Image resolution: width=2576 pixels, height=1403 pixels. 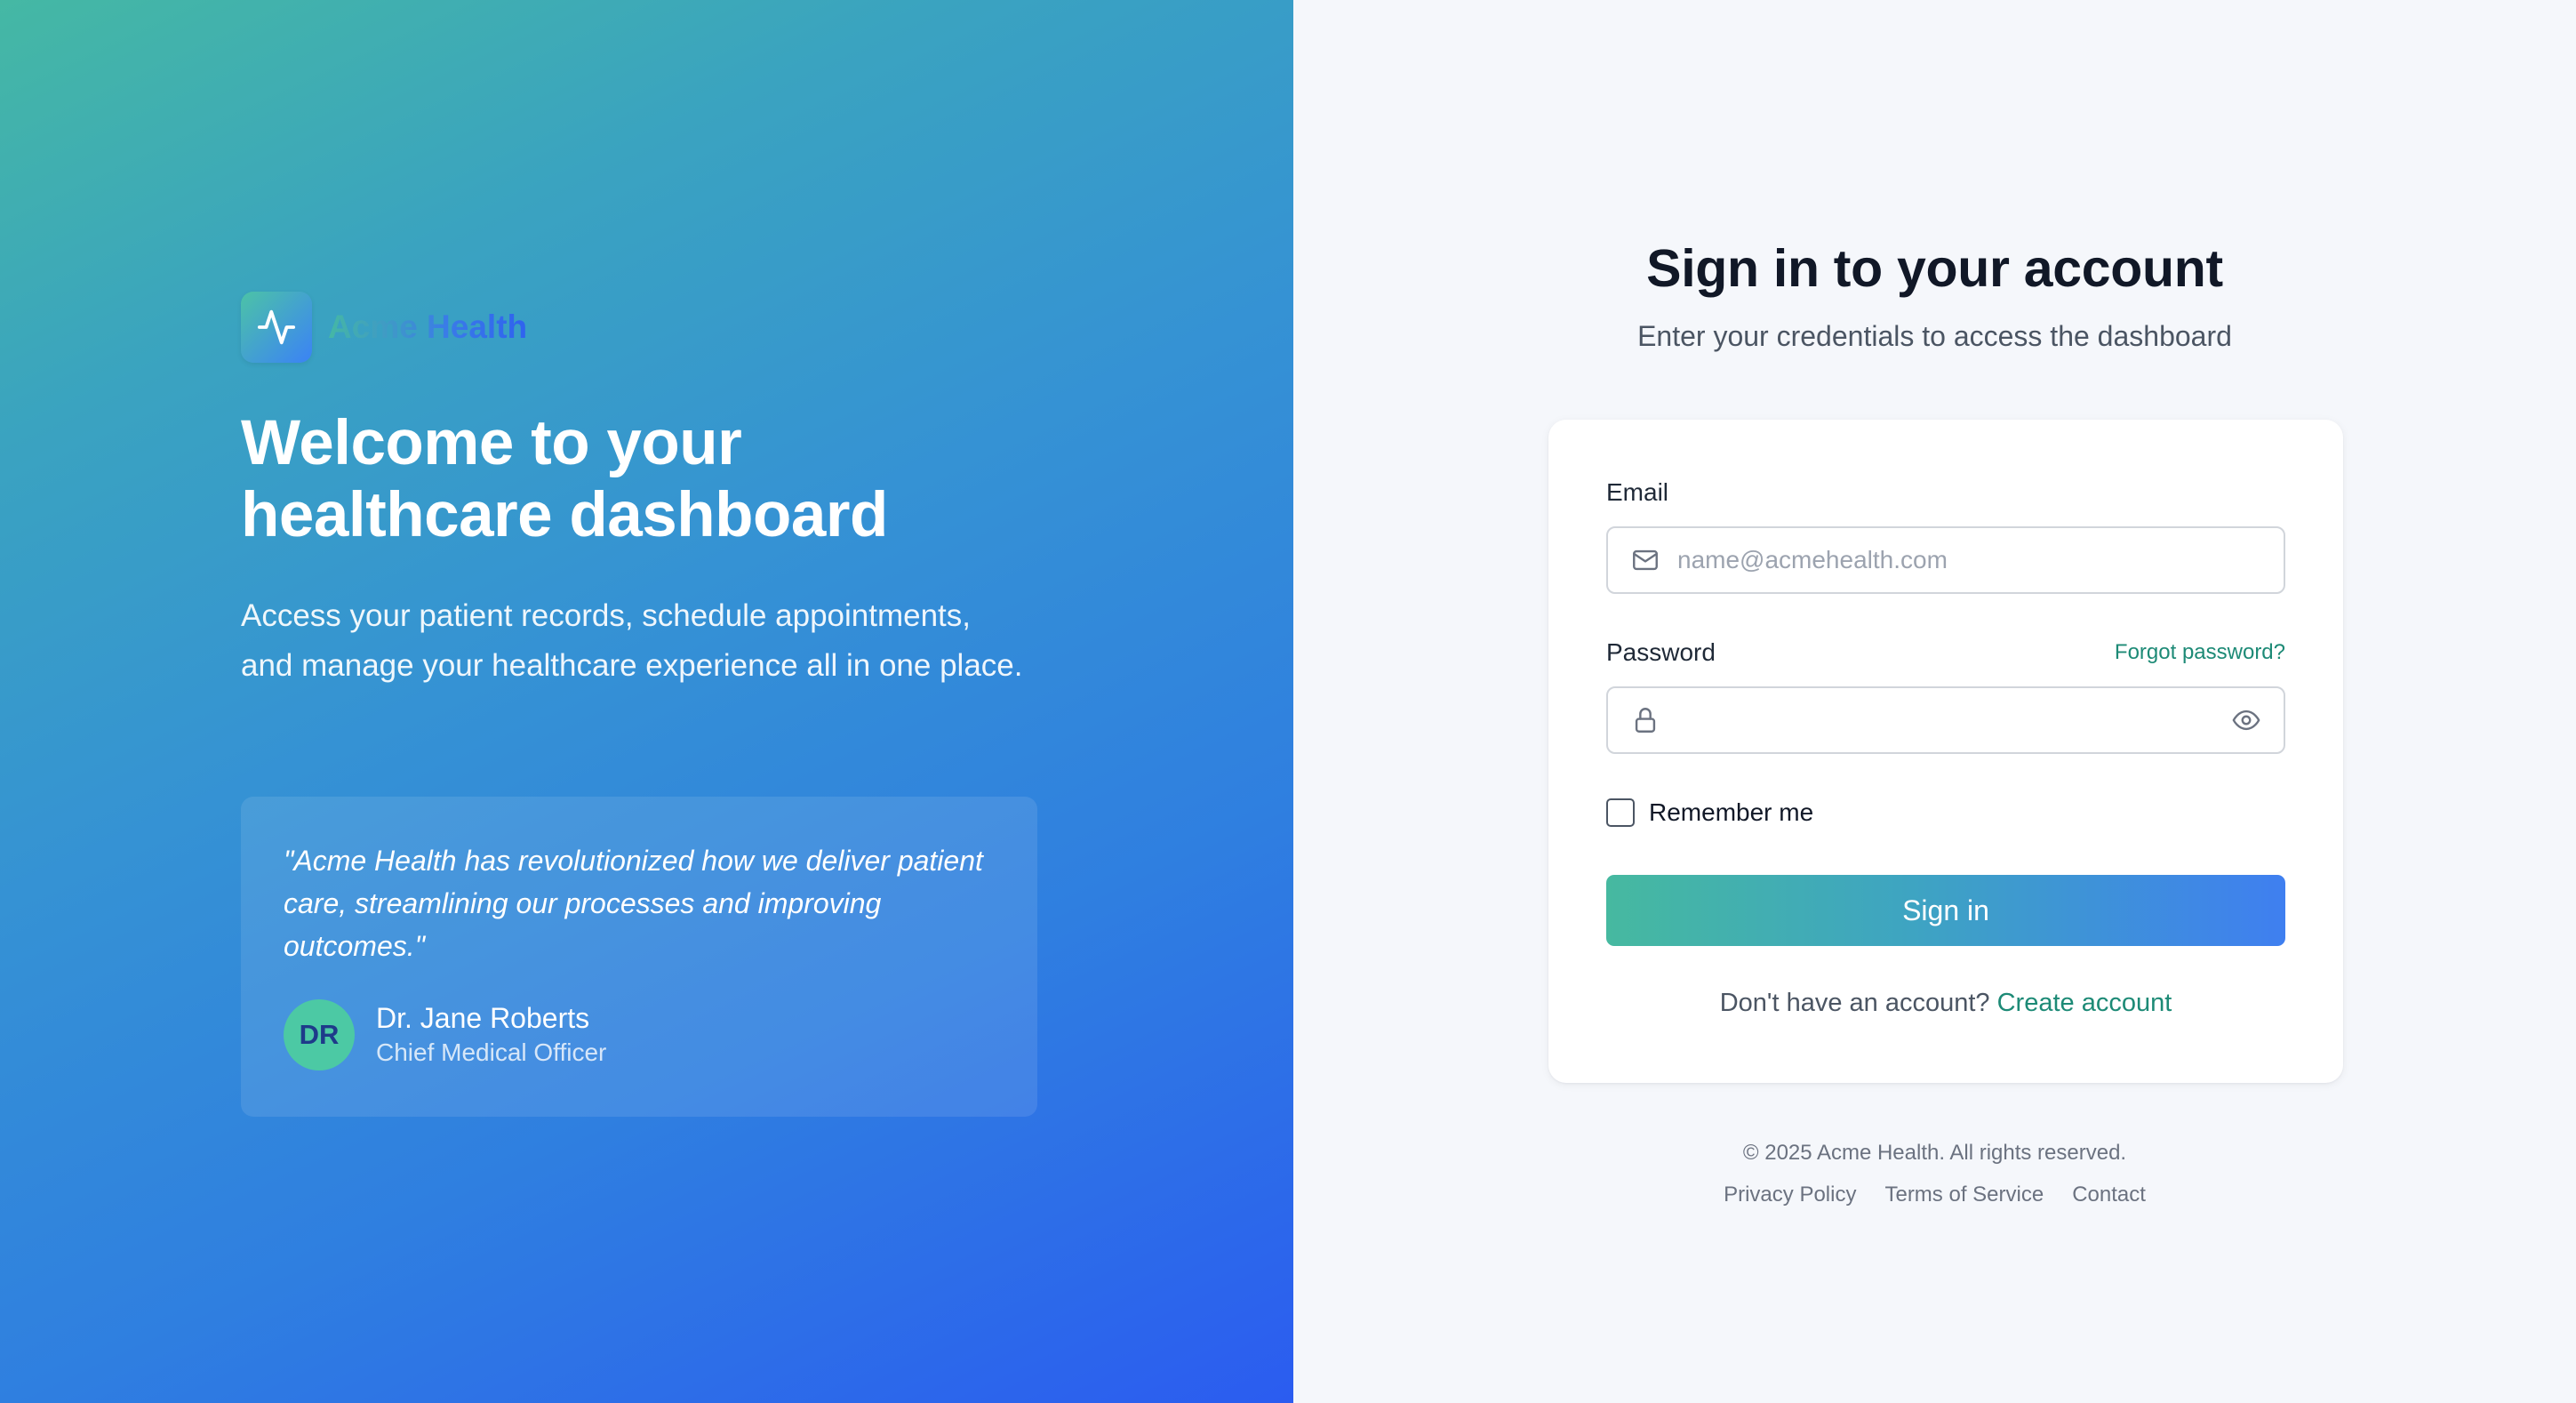 I want to click on forgot-password-link: Forgot password?, so click(x=2200, y=653).